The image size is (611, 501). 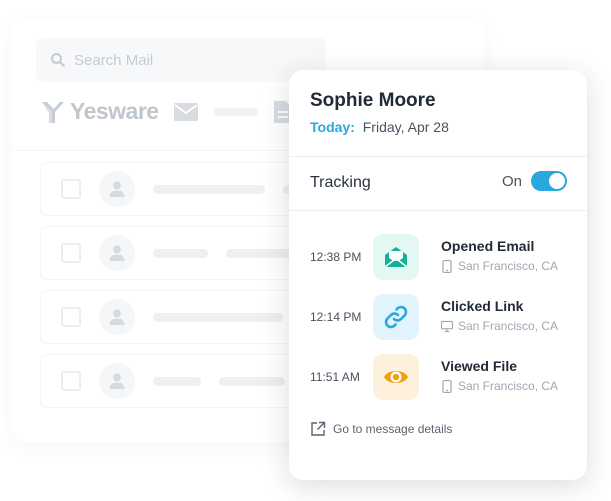 What do you see at coordinates (438, 378) in the screenshot?
I see `activity-item: 11:51 AM Viewed File San Francisco, CA` at bounding box center [438, 378].